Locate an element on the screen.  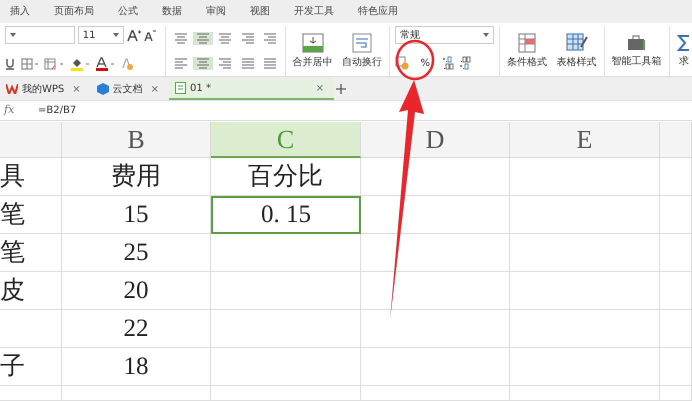
table-cell: 20 is located at coordinates (136, 291).